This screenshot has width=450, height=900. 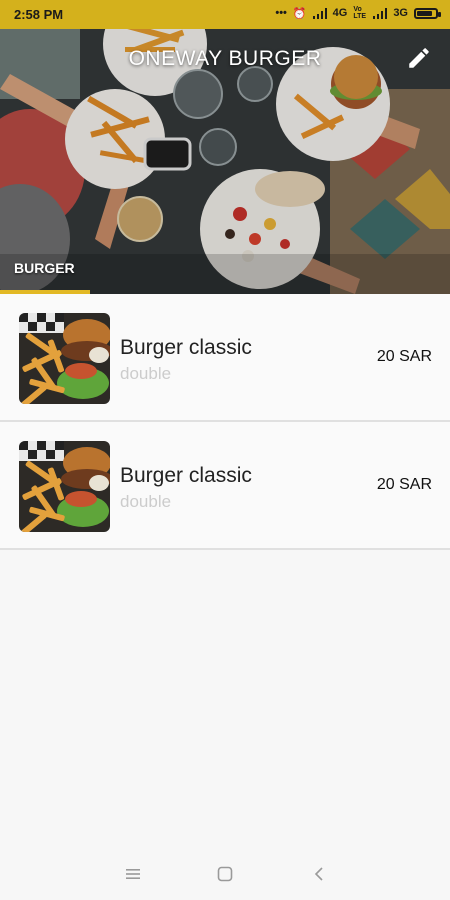 I want to click on status-bar: 2:58 PM ••• ⏰ 4G Vo LTE 3G, so click(x=225, y=14).